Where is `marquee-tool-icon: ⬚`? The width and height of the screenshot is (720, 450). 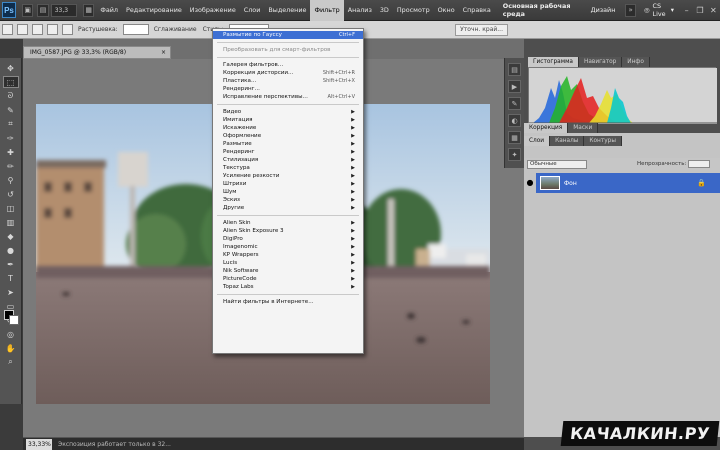 marquee-tool-icon: ⬚ is located at coordinates (10, 82).